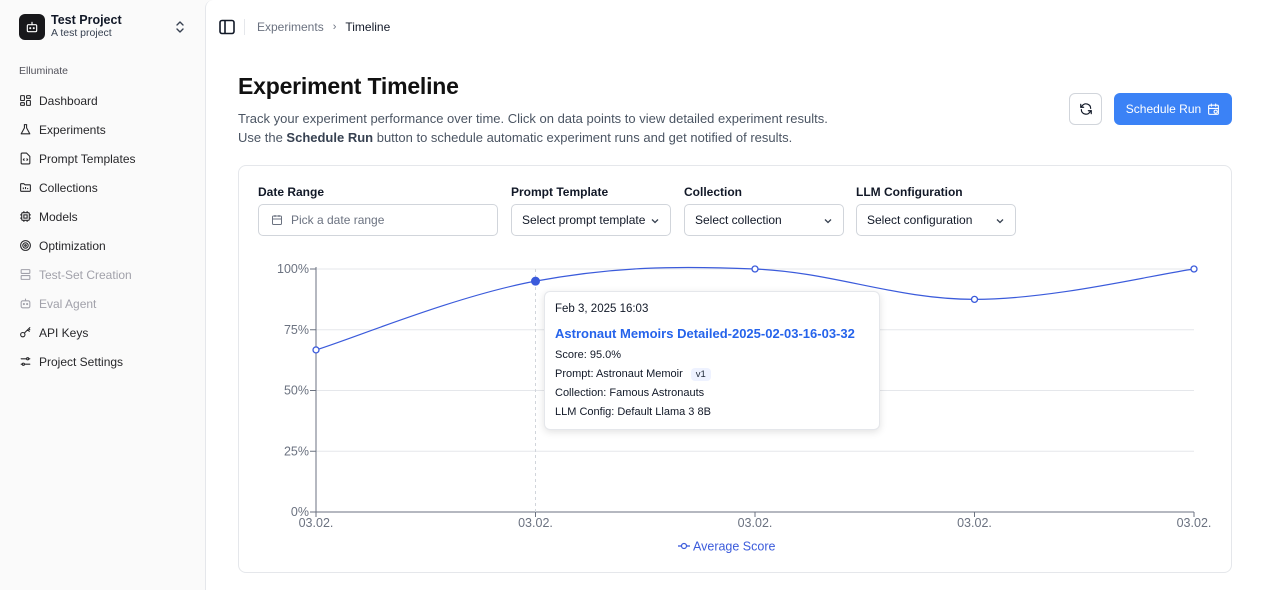 Image resolution: width=1264 pixels, height=590 pixels. What do you see at coordinates (602, 309) in the screenshot?
I see `tooltip-date: Feb 3, 2025 16:03` at bounding box center [602, 309].